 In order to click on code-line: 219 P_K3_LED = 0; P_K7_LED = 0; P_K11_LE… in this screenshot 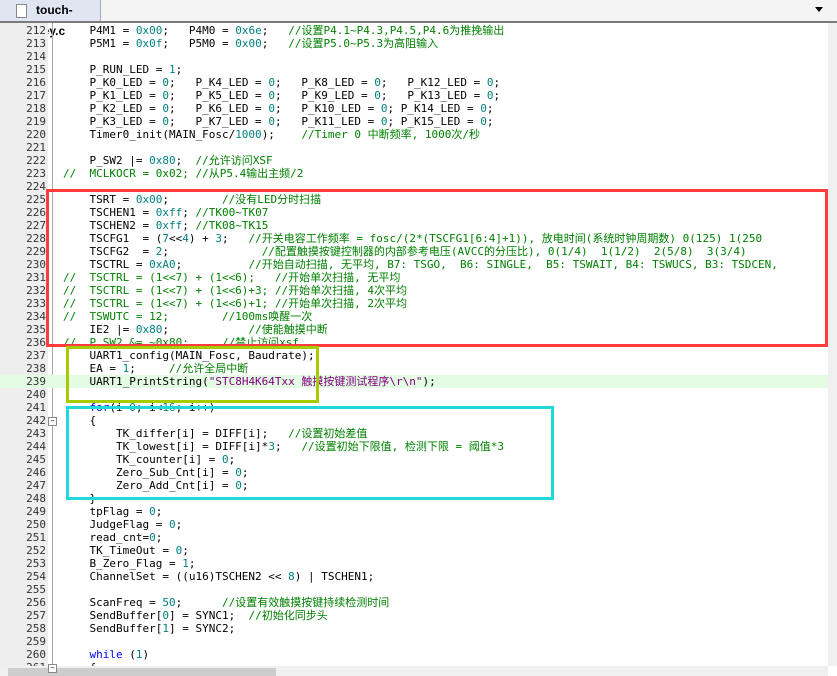, I will do `click(414, 121)`.